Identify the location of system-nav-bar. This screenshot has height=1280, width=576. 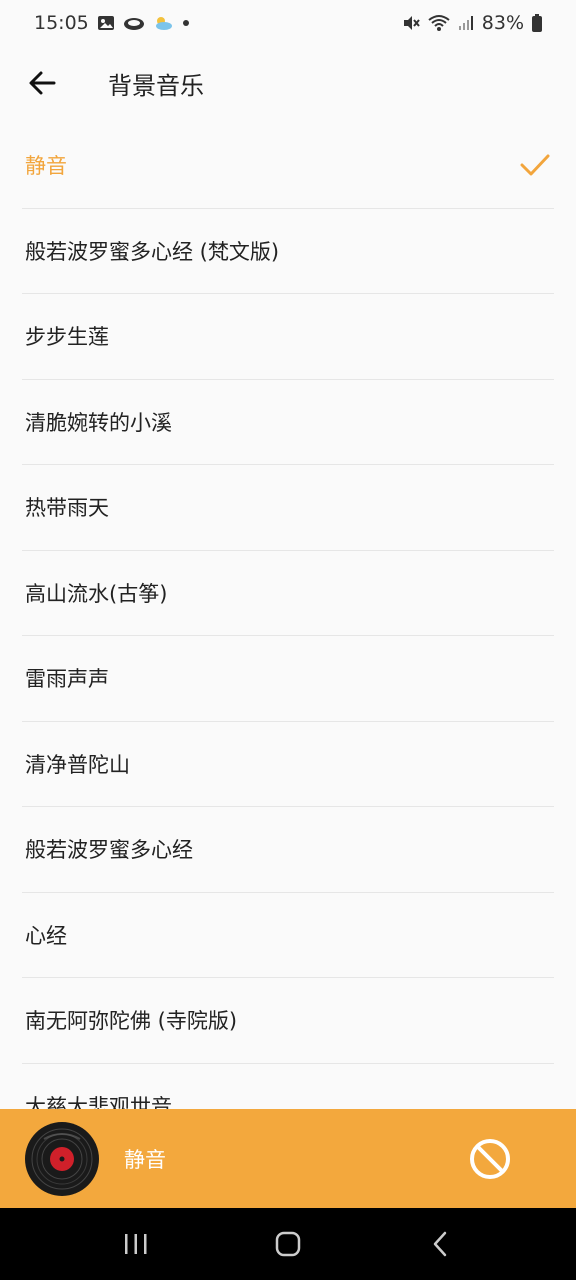
(288, 1244).